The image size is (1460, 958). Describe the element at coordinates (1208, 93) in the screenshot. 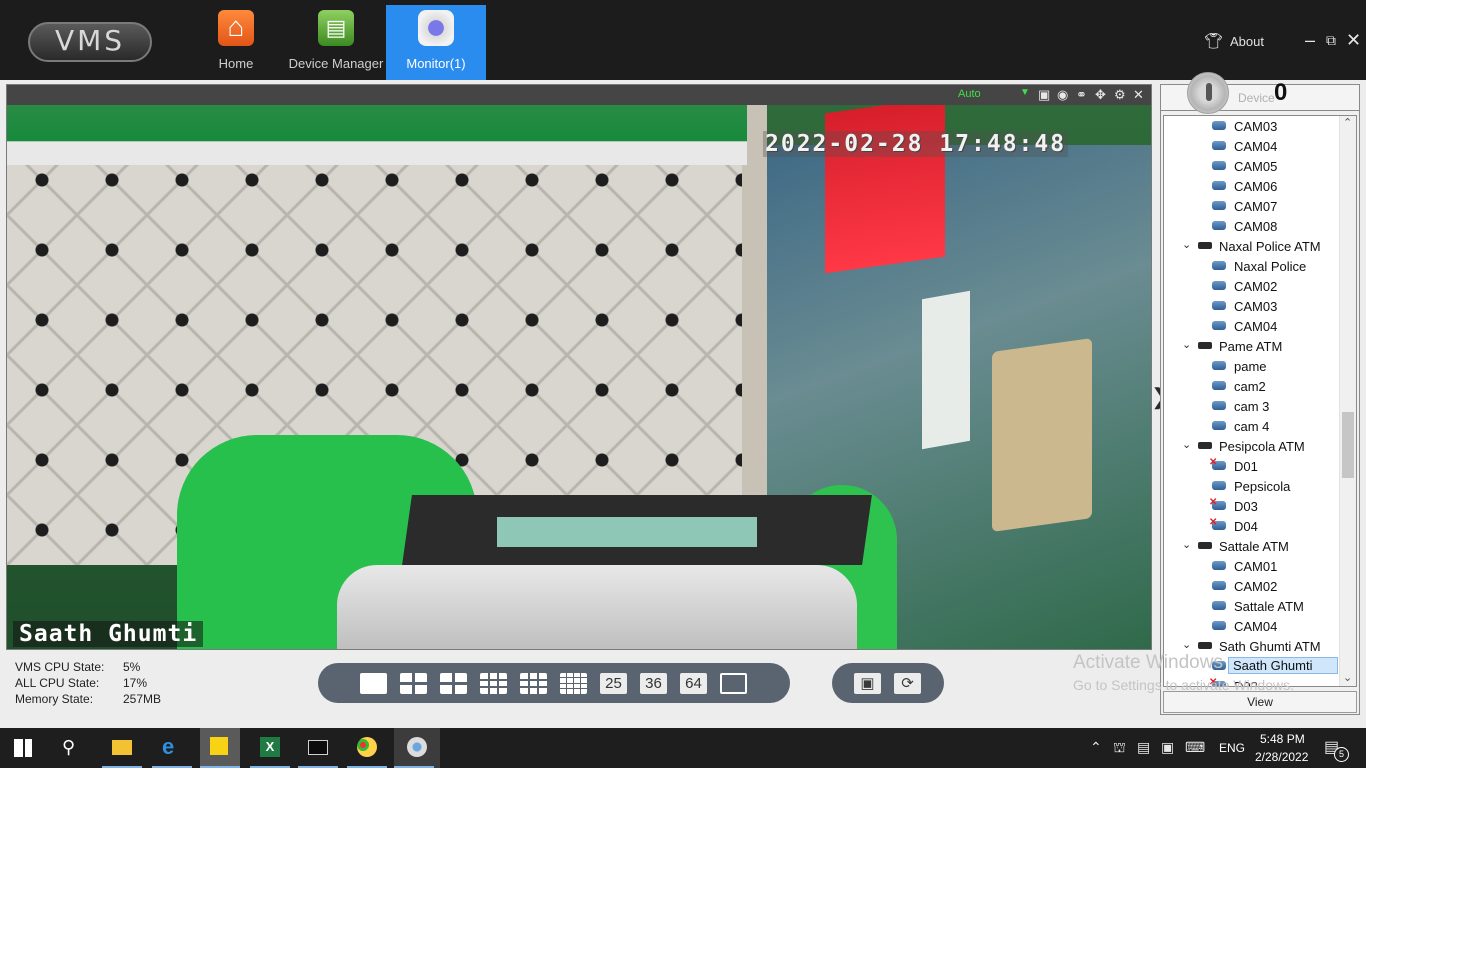

I see `microphone-icon` at that location.